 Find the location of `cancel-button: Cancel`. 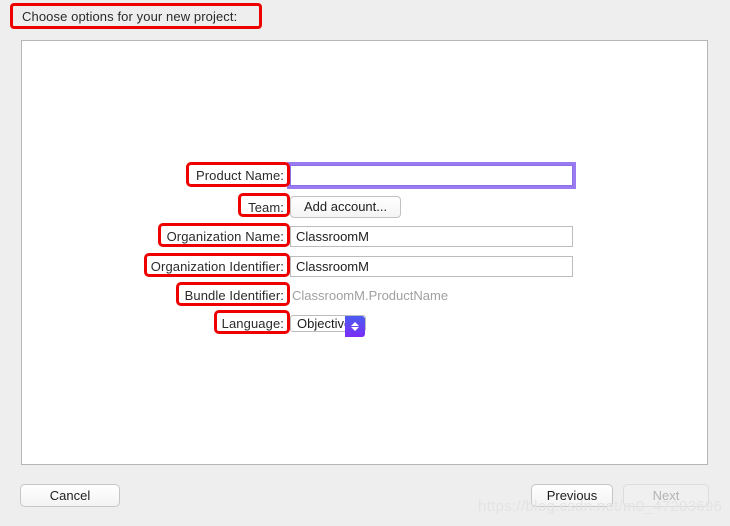

cancel-button: Cancel is located at coordinates (70, 495).